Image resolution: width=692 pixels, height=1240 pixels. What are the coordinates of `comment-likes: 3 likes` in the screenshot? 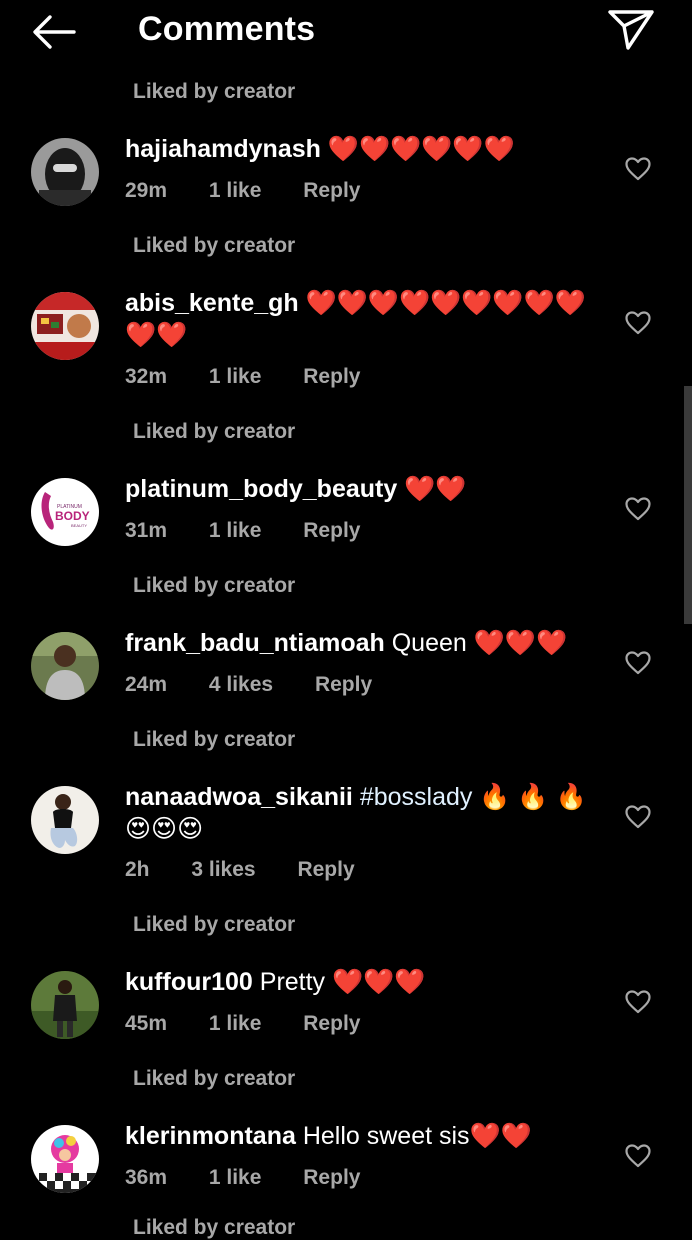 It's located at (223, 869).